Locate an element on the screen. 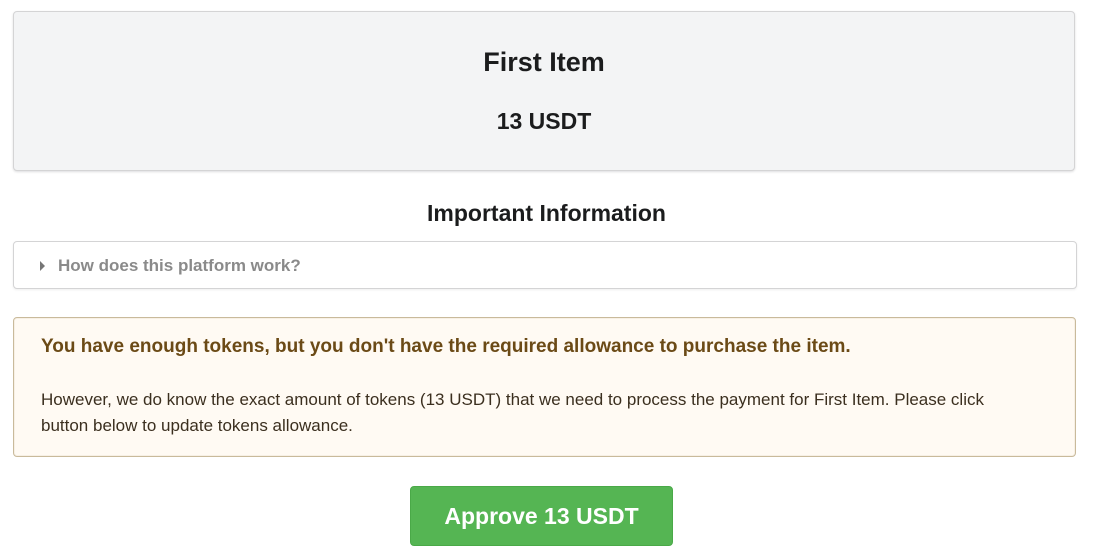 This screenshot has width=1093, height=559. item-title: First Item is located at coordinates (544, 62).